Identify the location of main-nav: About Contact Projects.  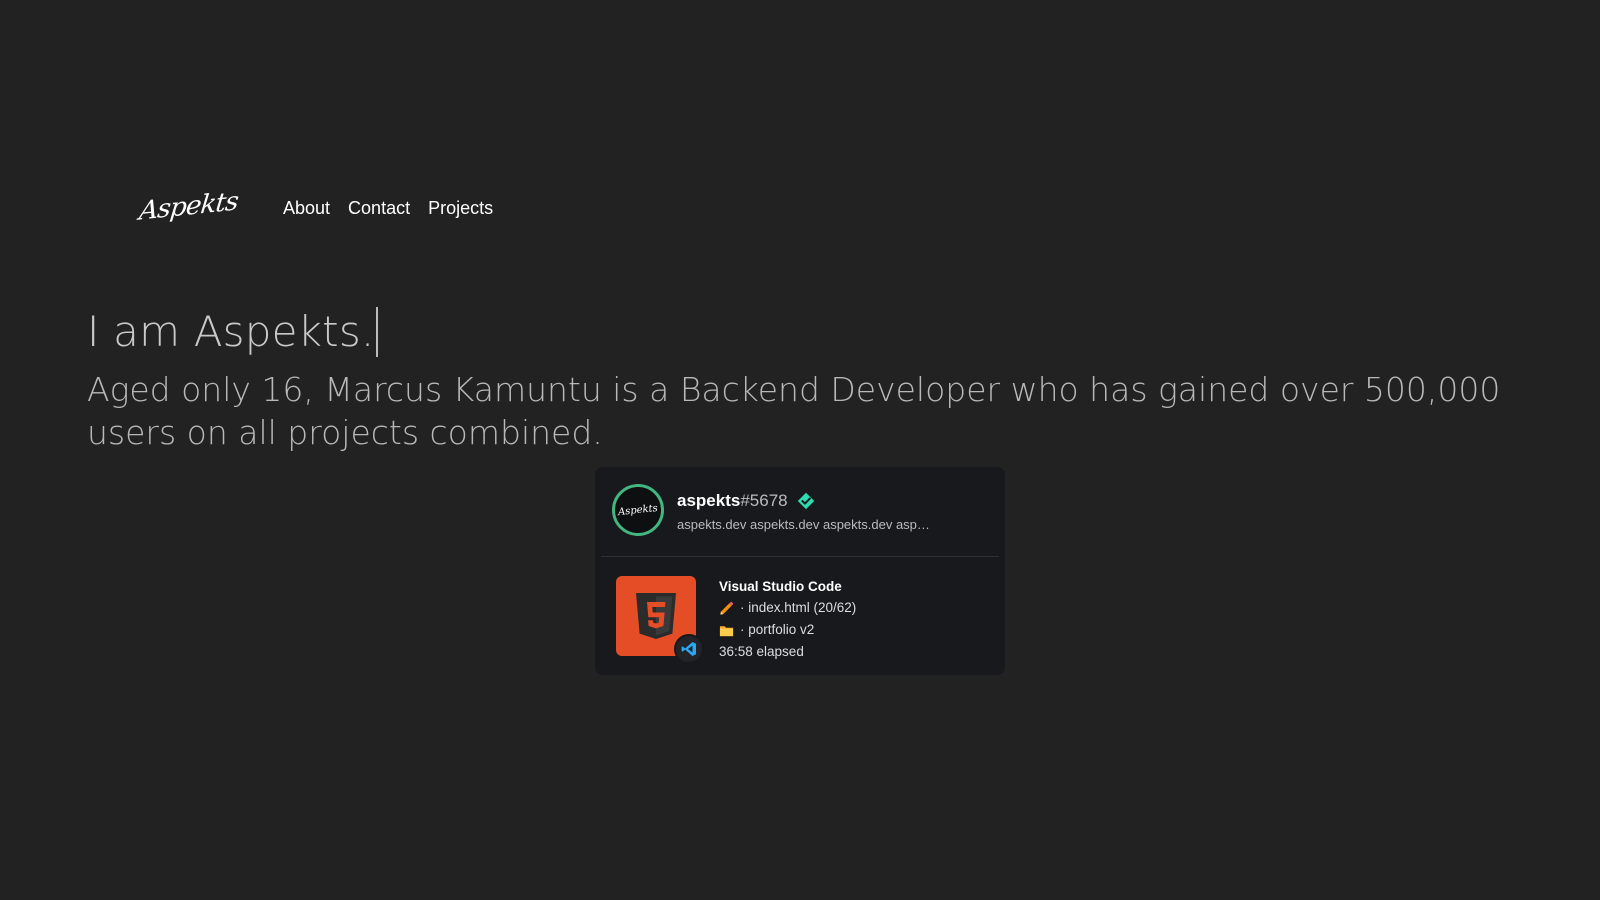
(388, 208).